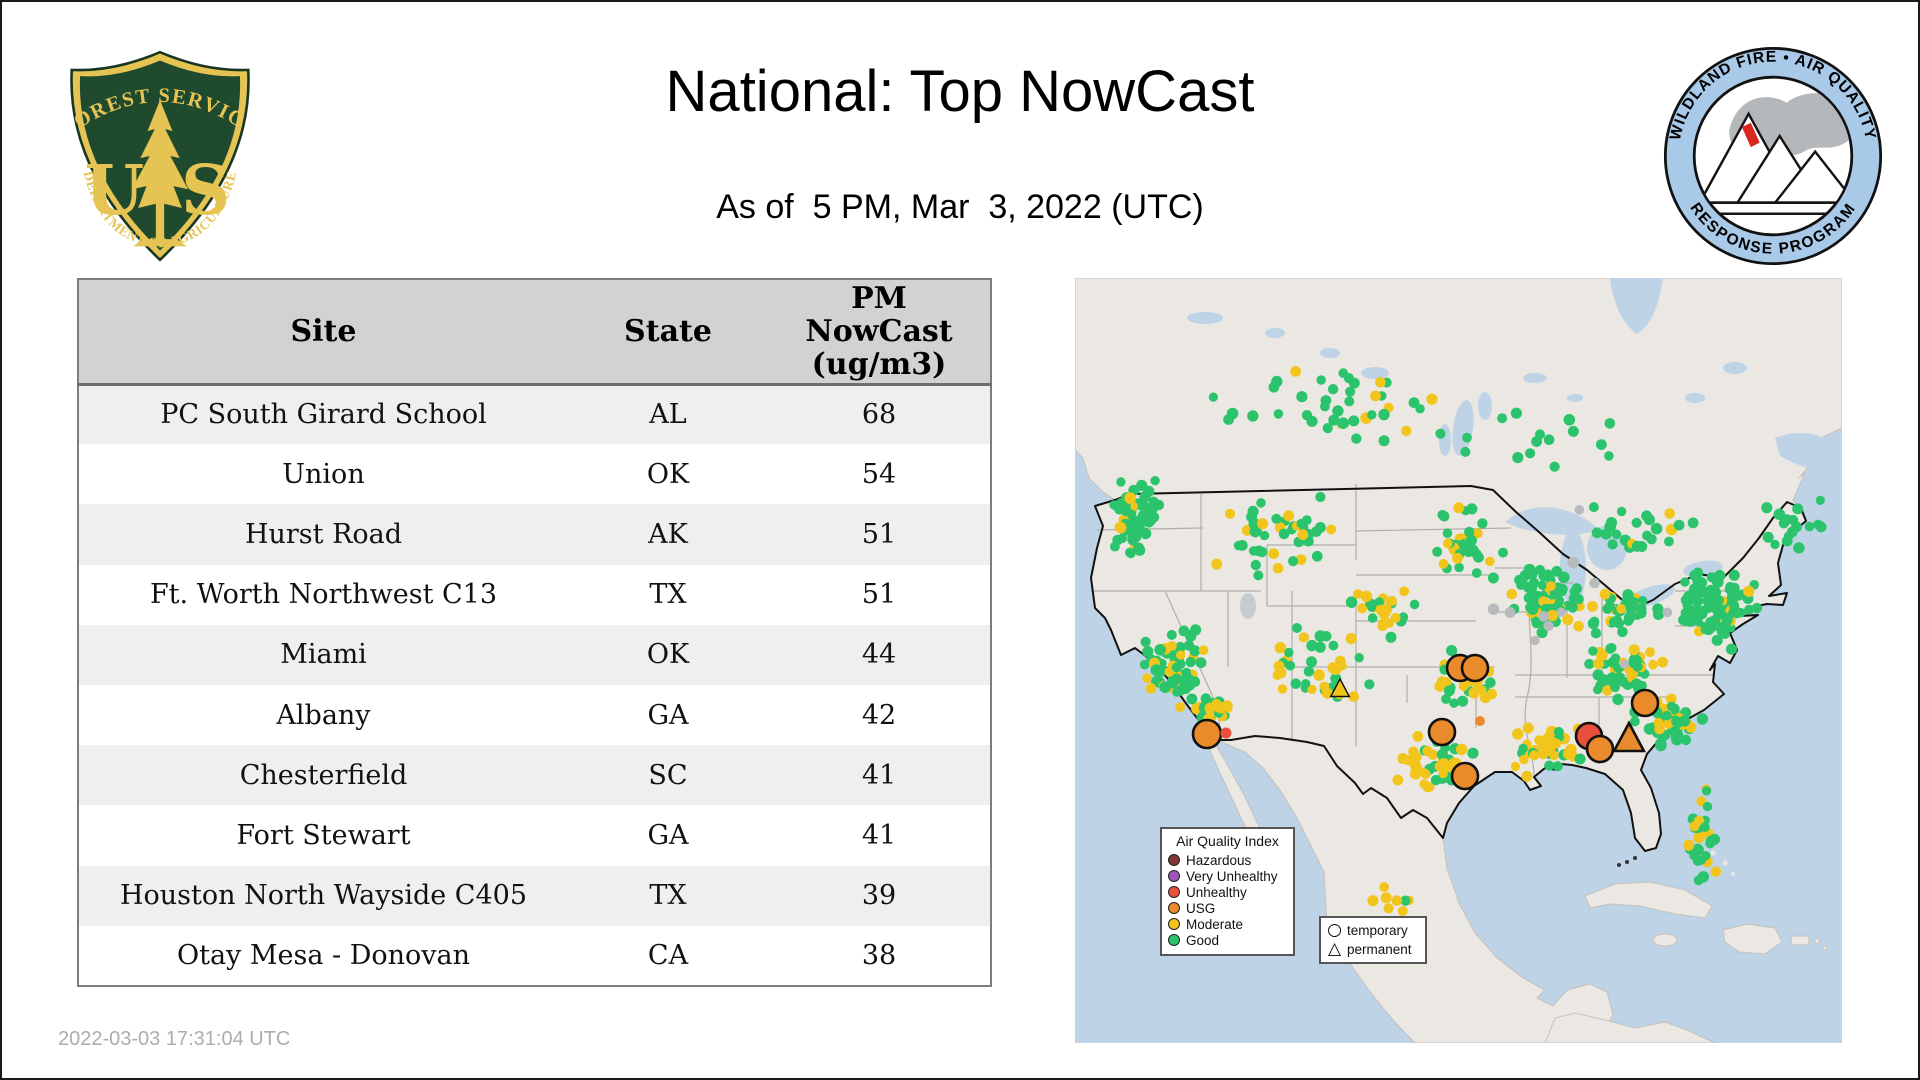 This screenshot has height=1080, width=1920. I want to click on aqi-legend-label: Hazardous, so click(1219, 860).